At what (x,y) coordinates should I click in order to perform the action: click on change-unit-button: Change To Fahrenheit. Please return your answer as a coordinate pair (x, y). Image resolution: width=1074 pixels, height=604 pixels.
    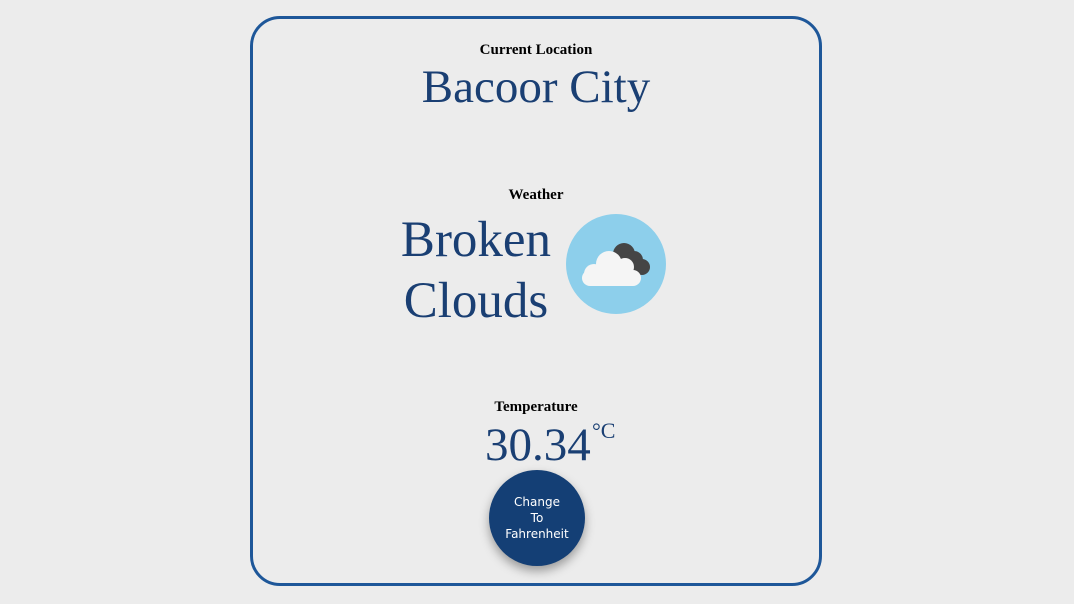
    Looking at the image, I should click on (537, 518).